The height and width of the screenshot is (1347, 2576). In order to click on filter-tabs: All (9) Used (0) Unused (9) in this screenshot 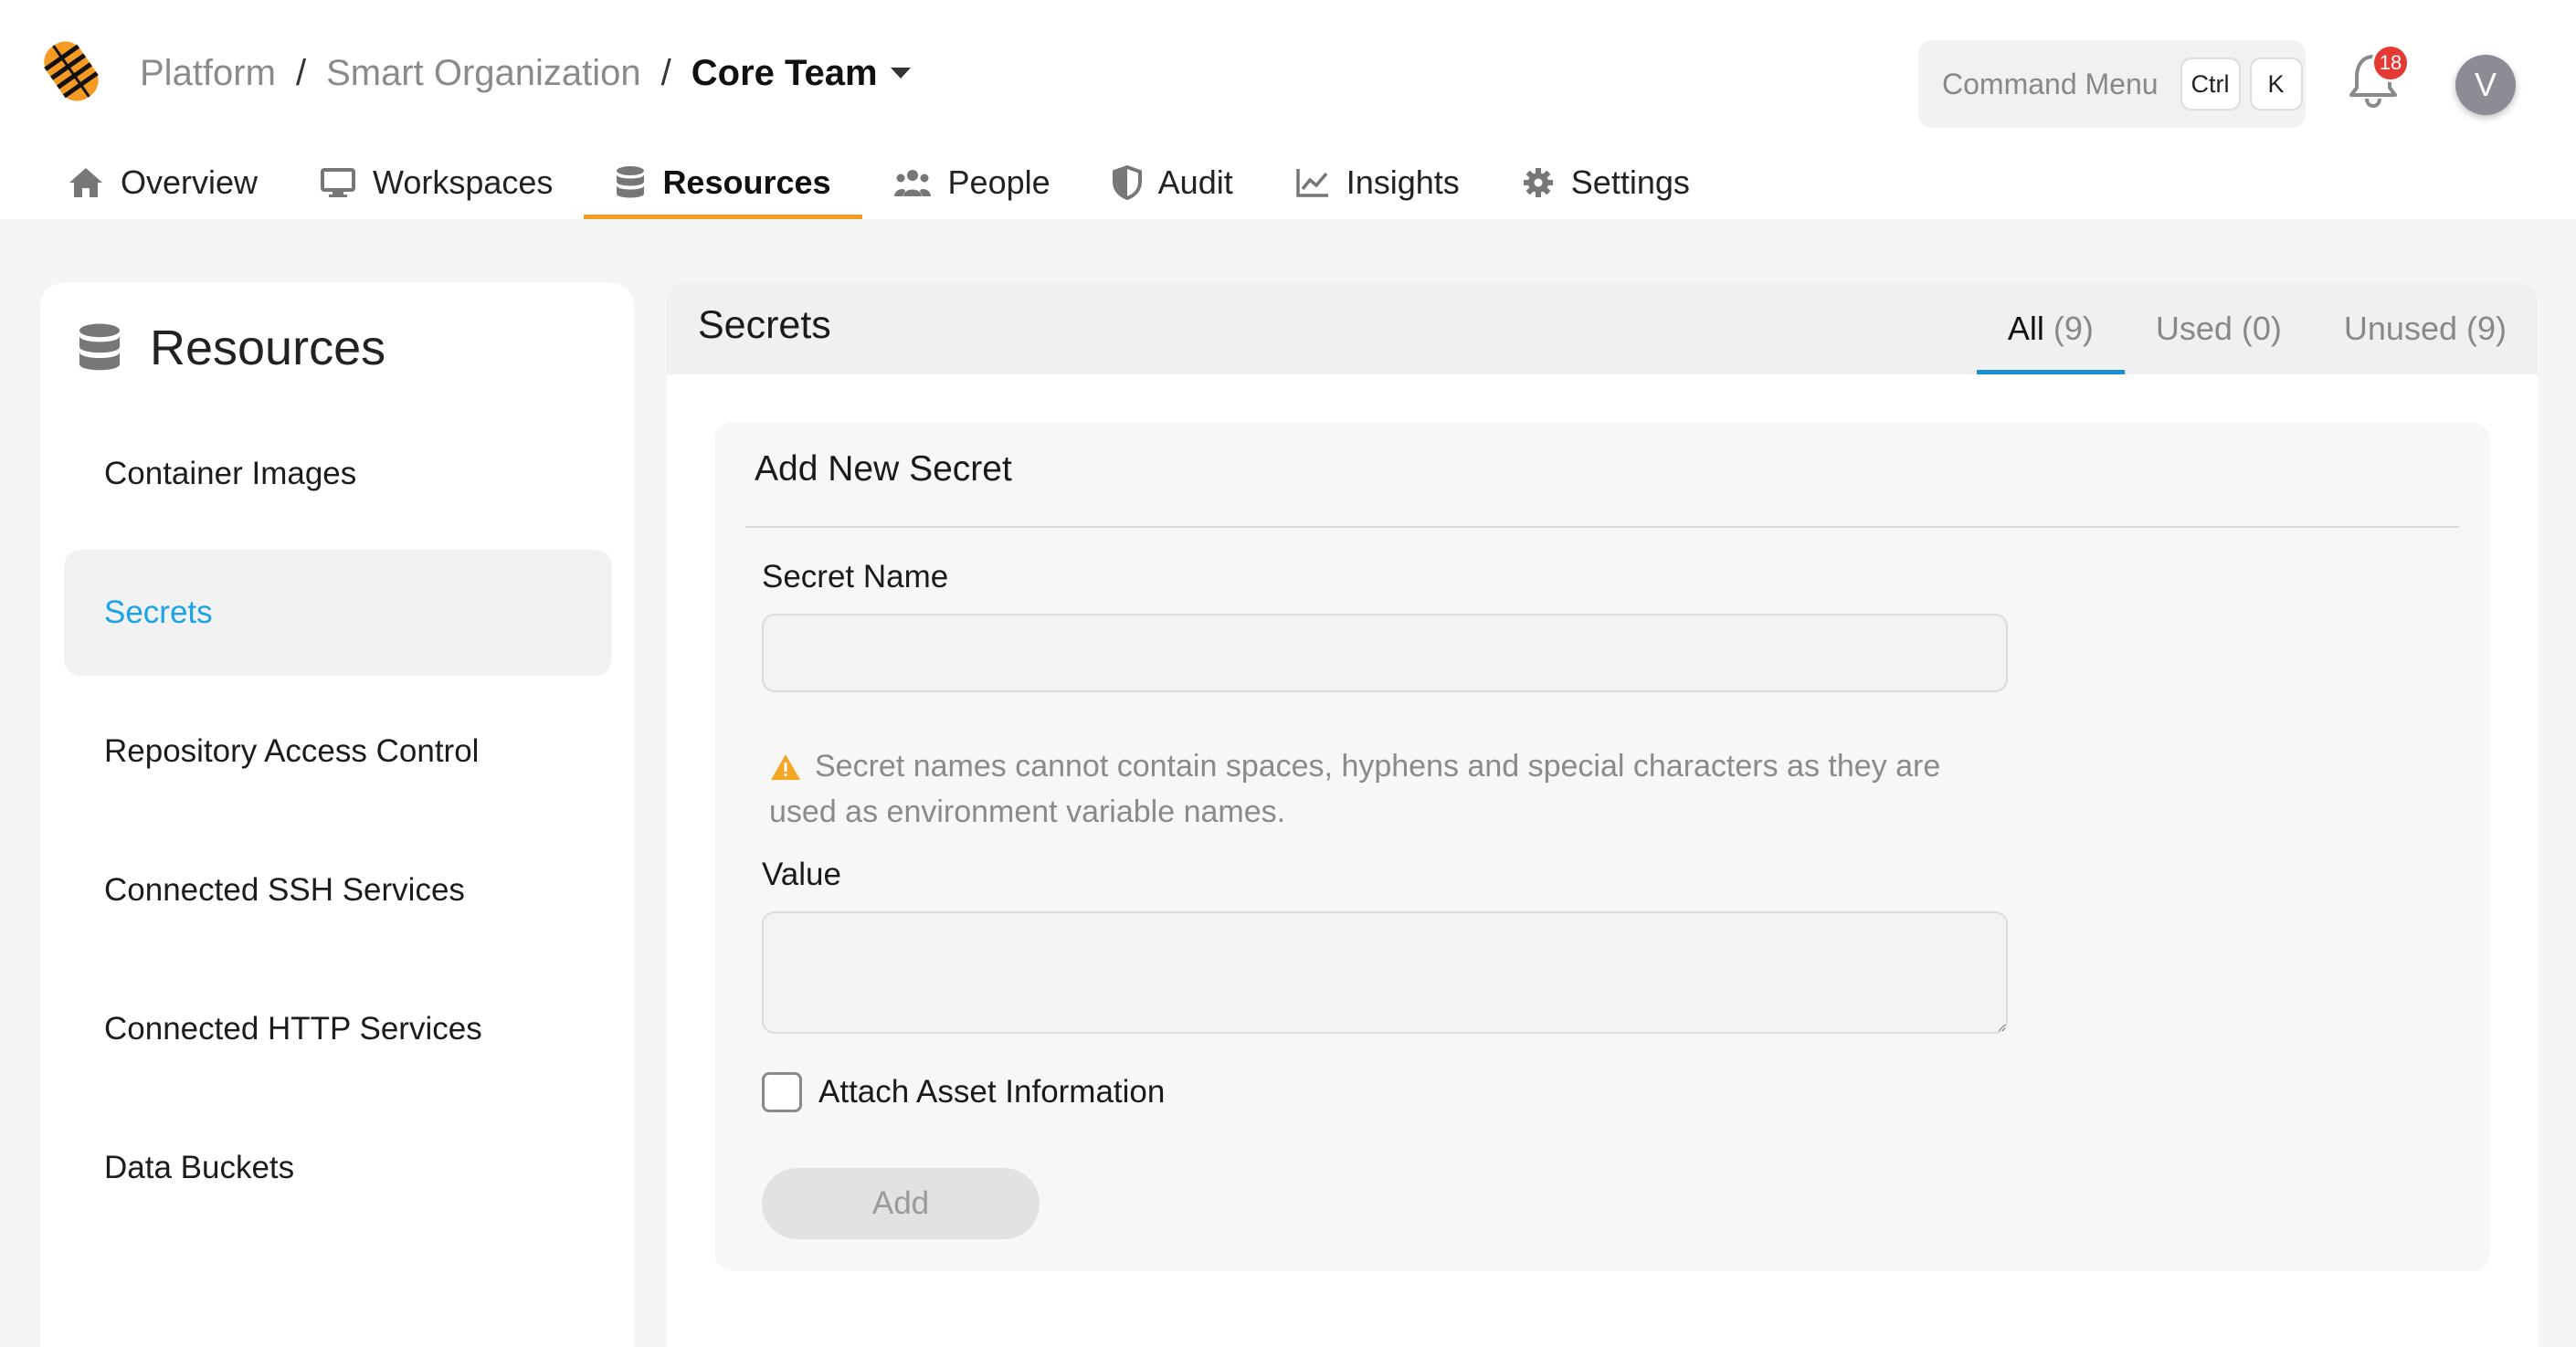, I will do `click(2257, 328)`.